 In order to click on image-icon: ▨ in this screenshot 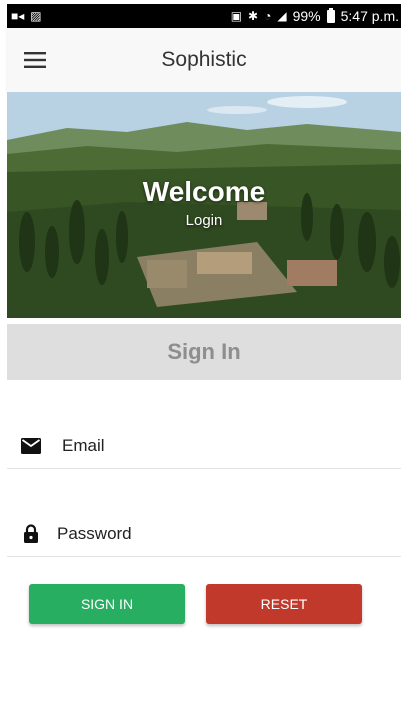, I will do `click(36, 16)`.